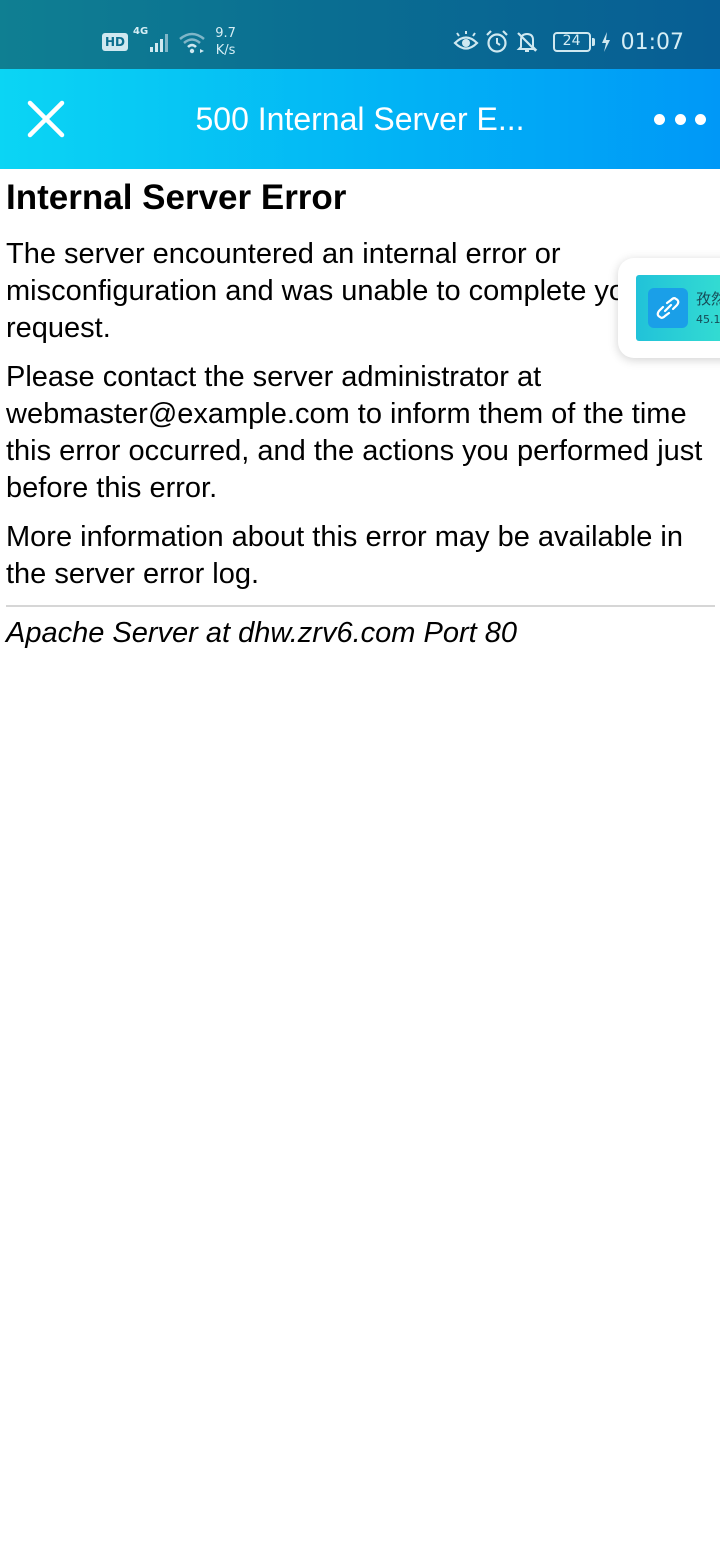  Describe the element at coordinates (652, 42) in the screenshot. I see `status-time: 01:07` at that location.